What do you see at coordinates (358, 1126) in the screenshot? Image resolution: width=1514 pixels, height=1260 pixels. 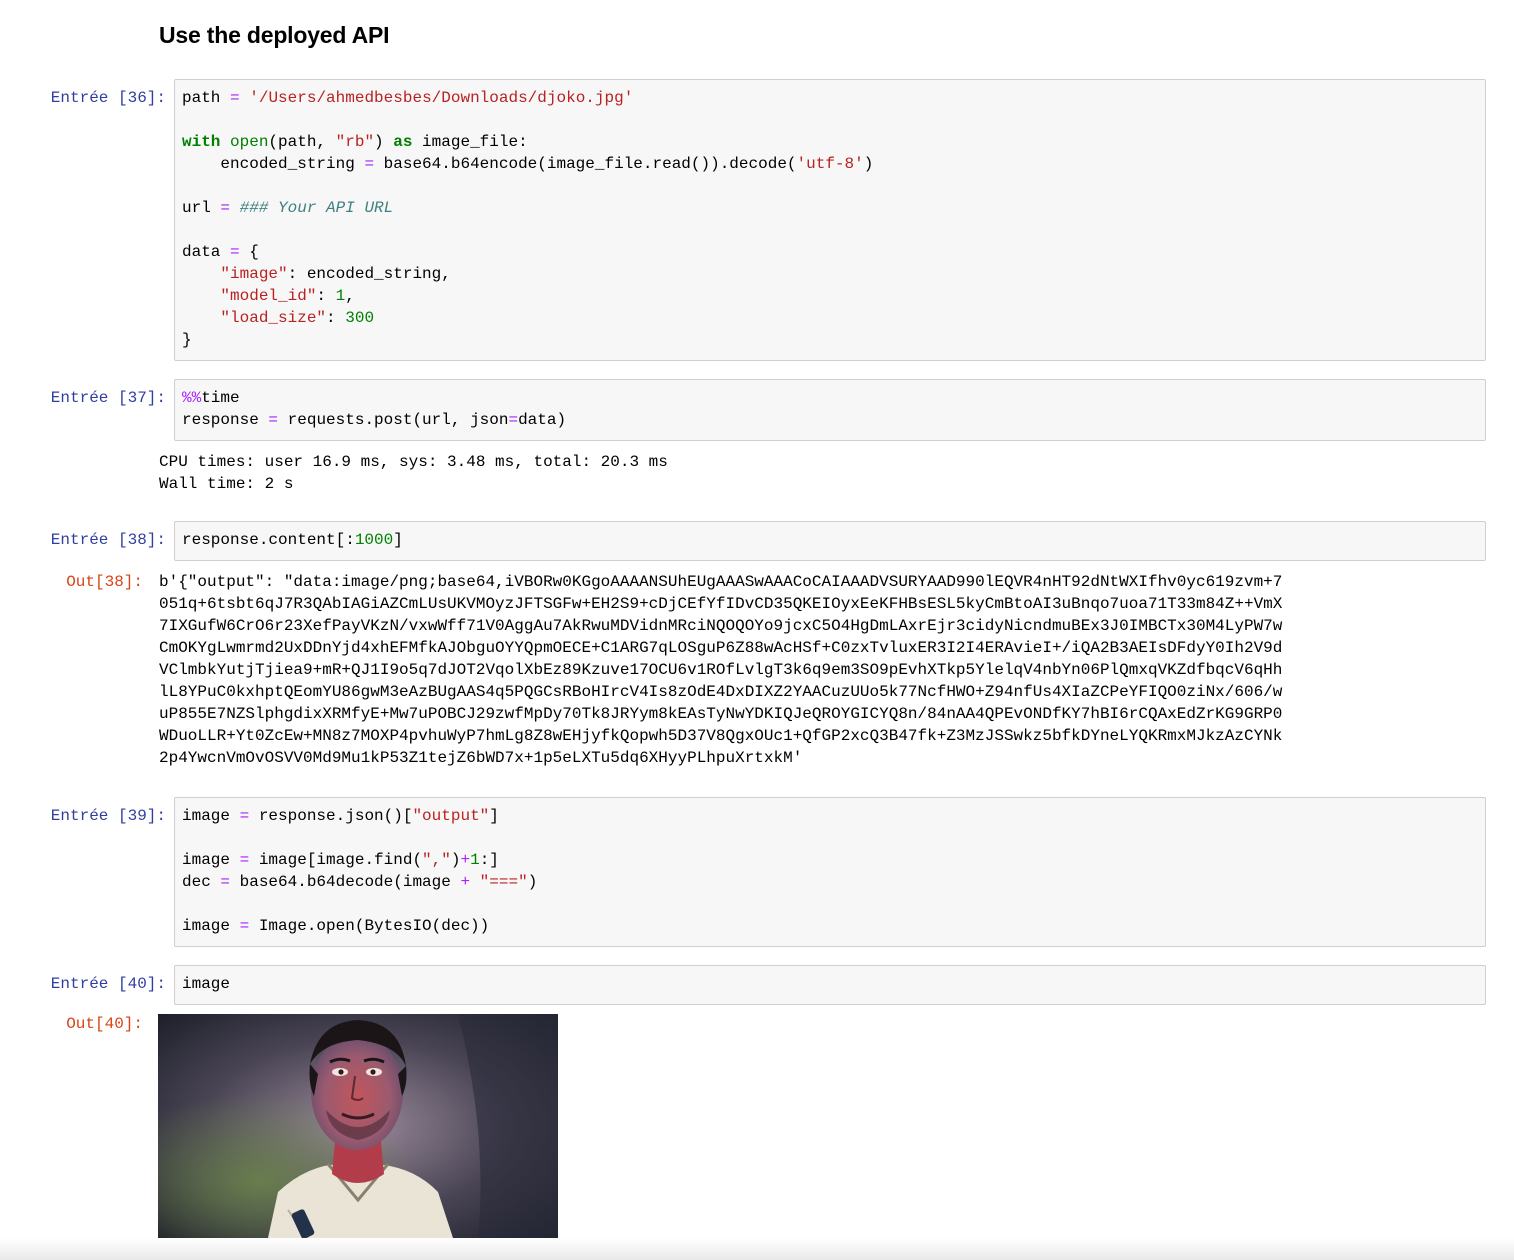 I see `cartoonized-portrait-image` at bounding box center [358, 1126].